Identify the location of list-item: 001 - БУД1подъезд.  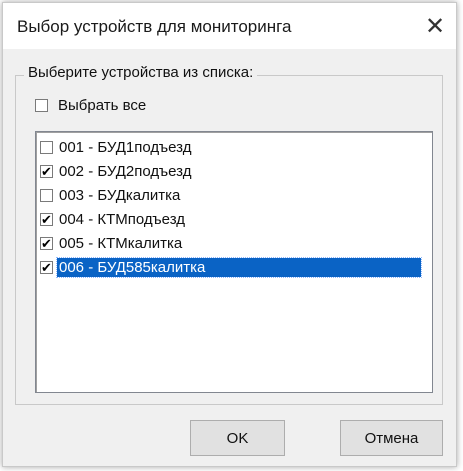
(235, 147).